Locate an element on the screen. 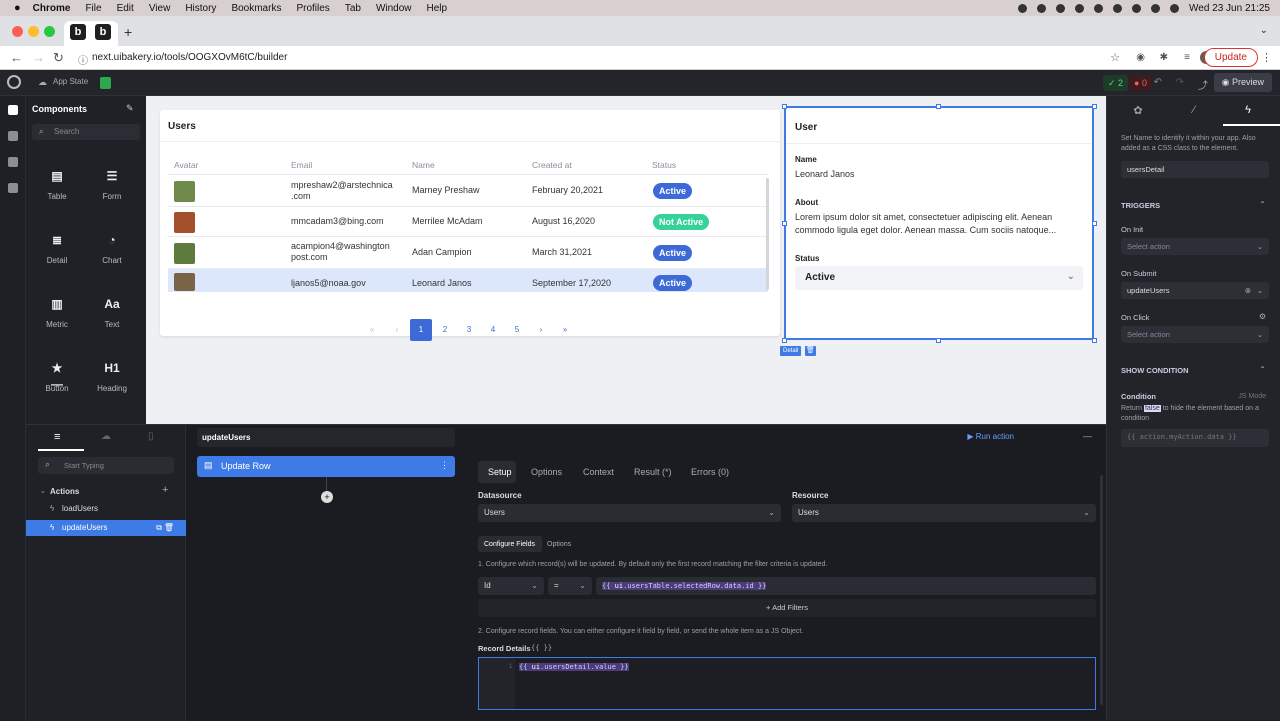 The height and width of the screenshot is (721, 1280). menu-bookmarks: Bookmarks is located at coordinates (256, 8).